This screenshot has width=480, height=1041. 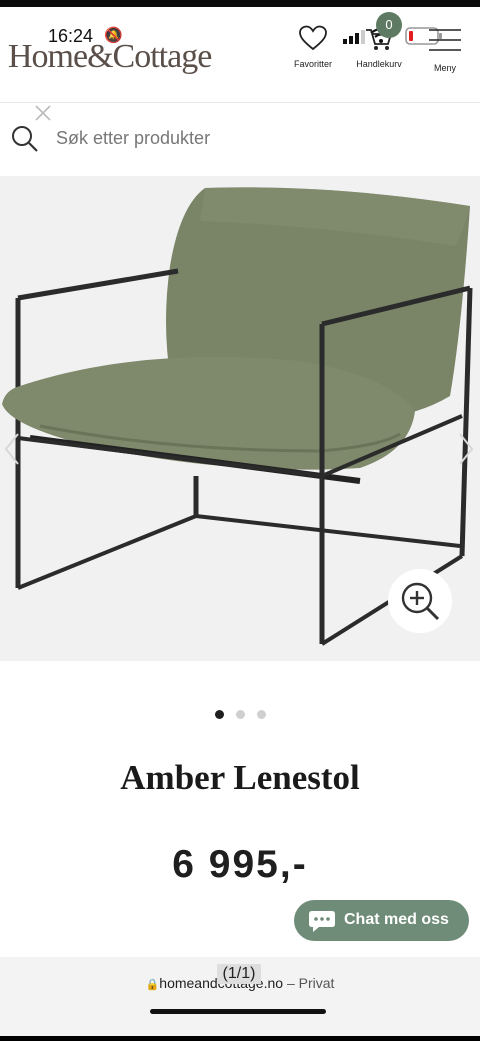 I want to click on carousel-pagination, so click(x=240, y=715).